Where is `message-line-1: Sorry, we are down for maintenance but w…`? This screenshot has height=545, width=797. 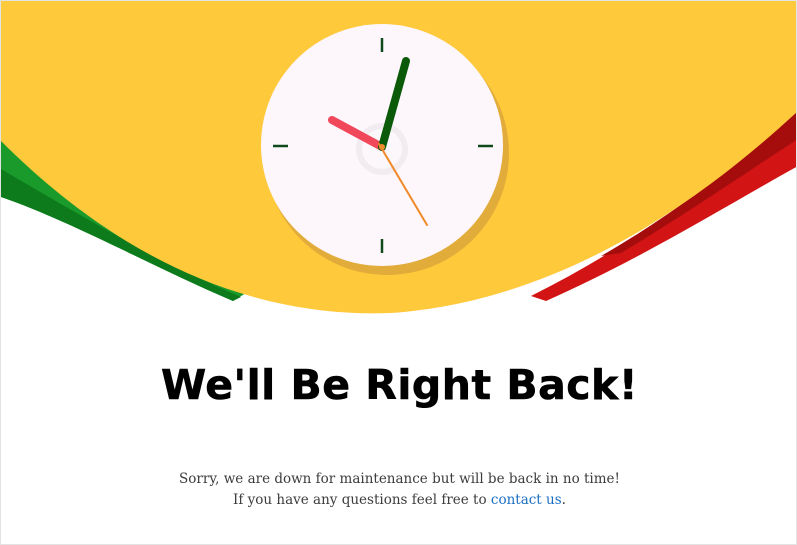
message-line-1: Sorry, we are down for maintenance but w… is located at coordinates (399, 479).